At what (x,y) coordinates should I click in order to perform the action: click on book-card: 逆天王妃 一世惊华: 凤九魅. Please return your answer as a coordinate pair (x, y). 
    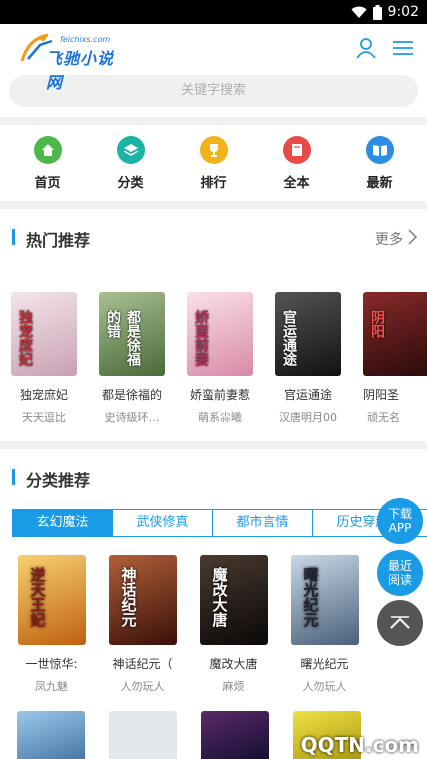
    Looking at the image, I should click on (51, 624).